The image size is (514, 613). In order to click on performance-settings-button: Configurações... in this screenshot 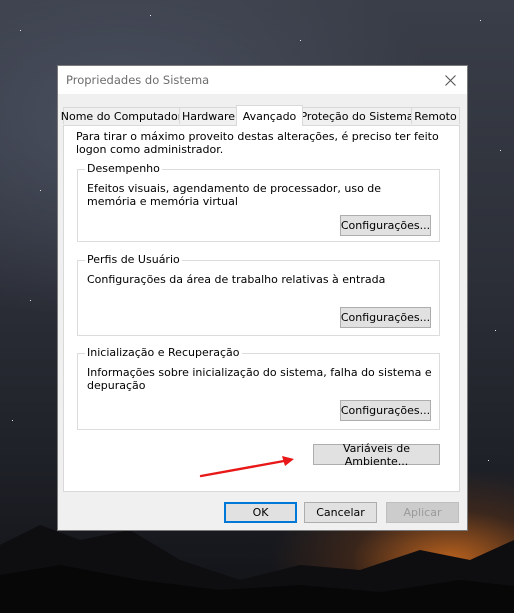, I will do `click(385, 225)`.